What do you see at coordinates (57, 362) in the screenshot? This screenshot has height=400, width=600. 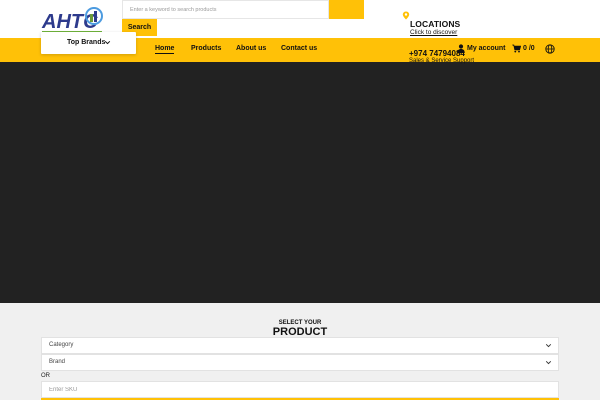 I see `brand-select-label: Brand` at bounding box center [57, 362].